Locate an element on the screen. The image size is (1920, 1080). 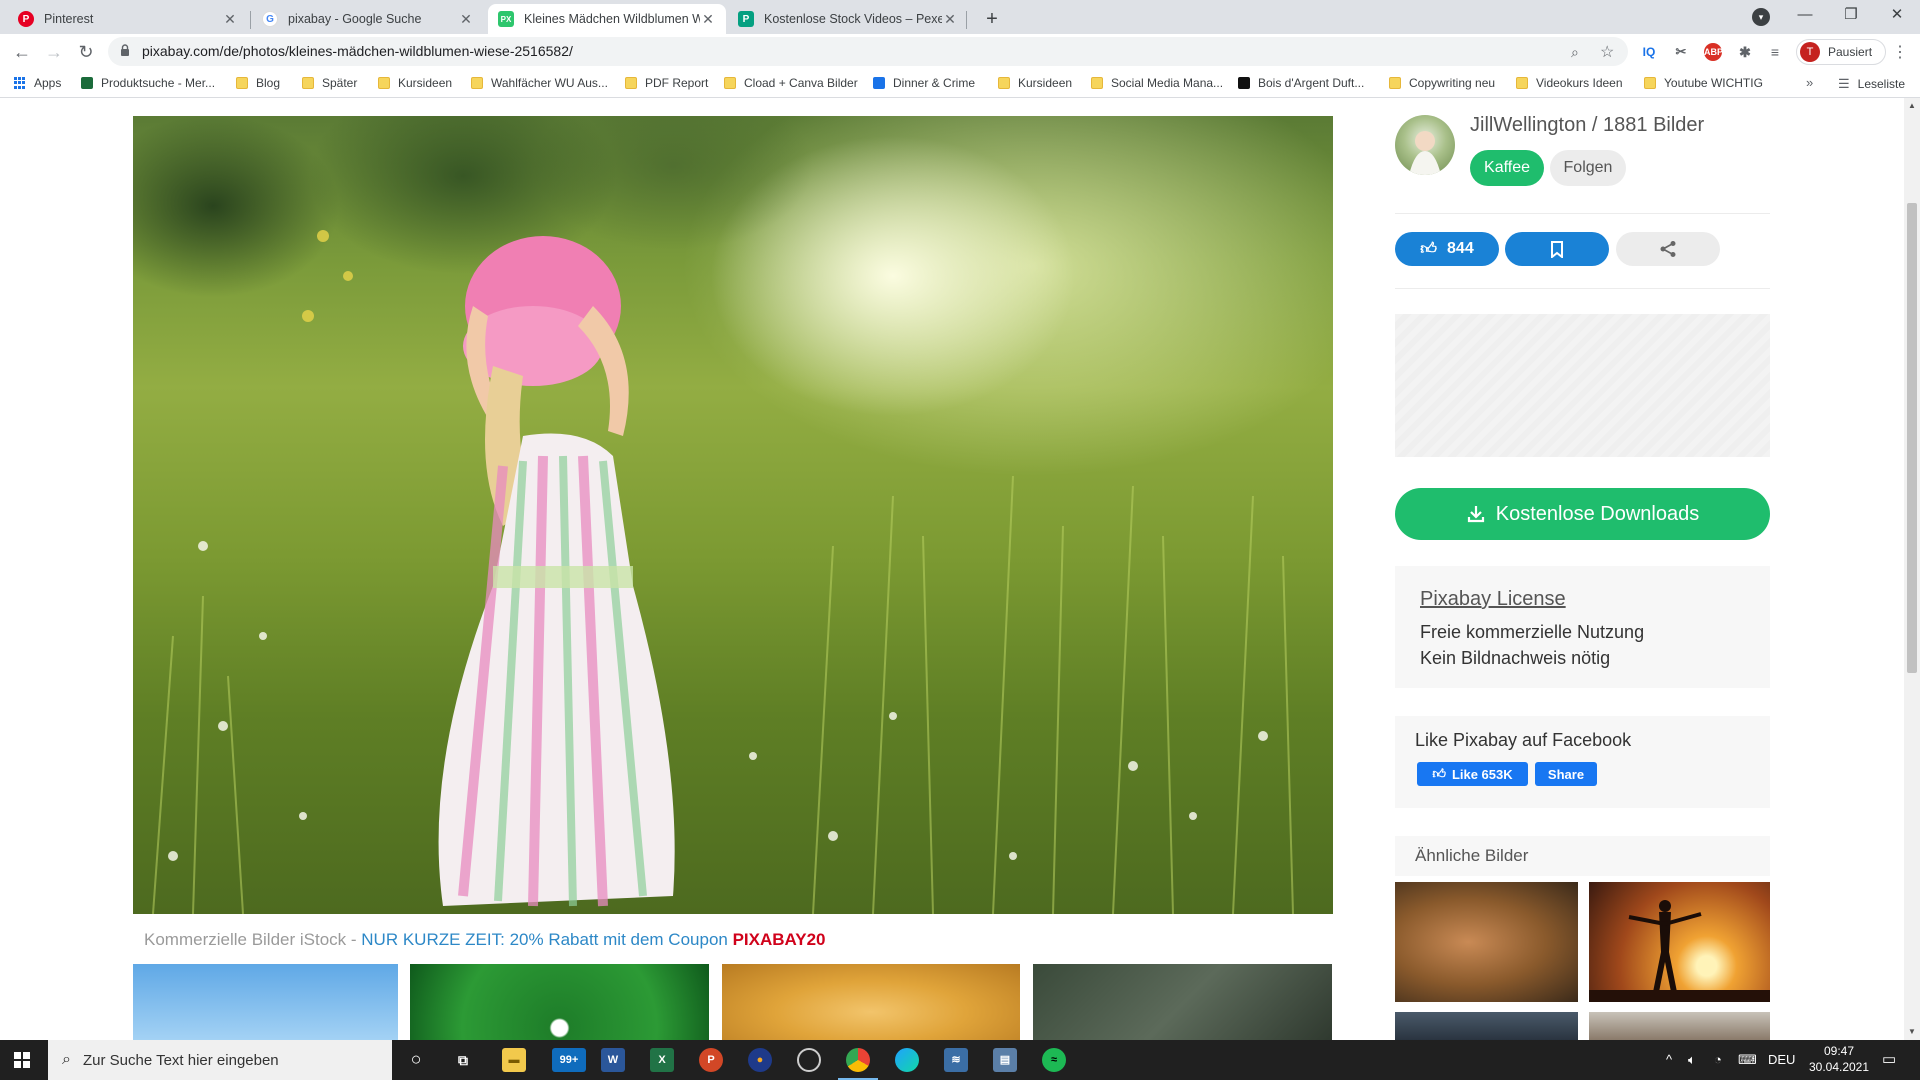
bookmark-youtube: Youtube WICHTIG is located at coordinates (1703, 83).